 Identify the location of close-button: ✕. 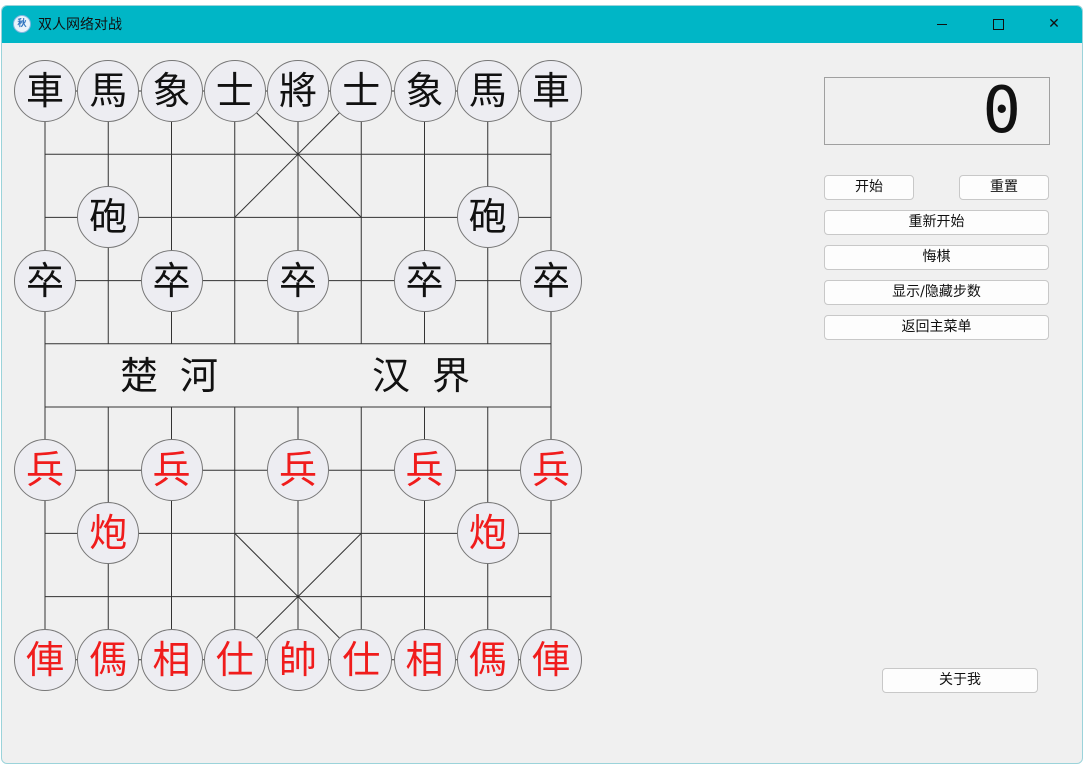
(1054, 24).